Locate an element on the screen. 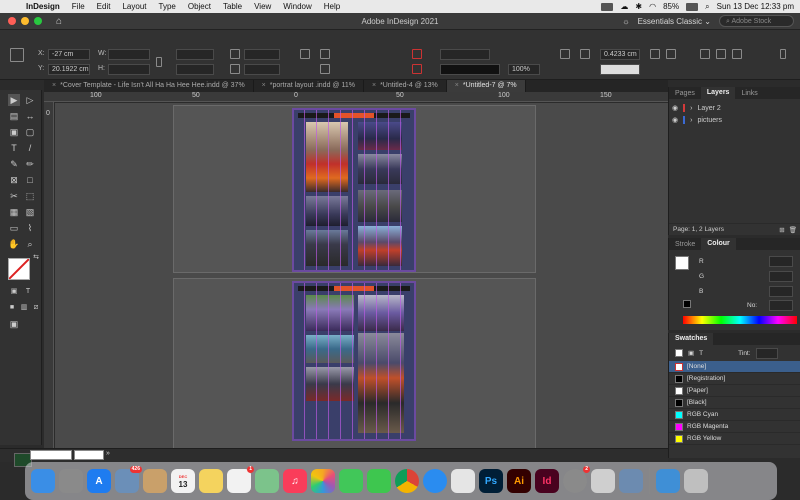  contacts-icon is located at coordinates (155, 481).